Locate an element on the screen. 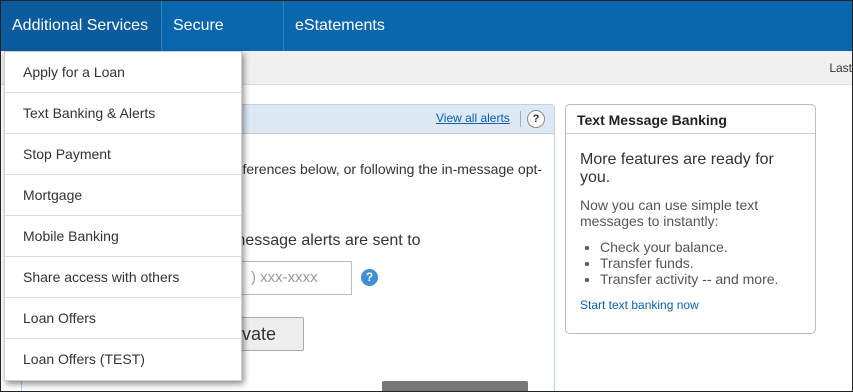  header-divider is located at coordinates (520, 119).